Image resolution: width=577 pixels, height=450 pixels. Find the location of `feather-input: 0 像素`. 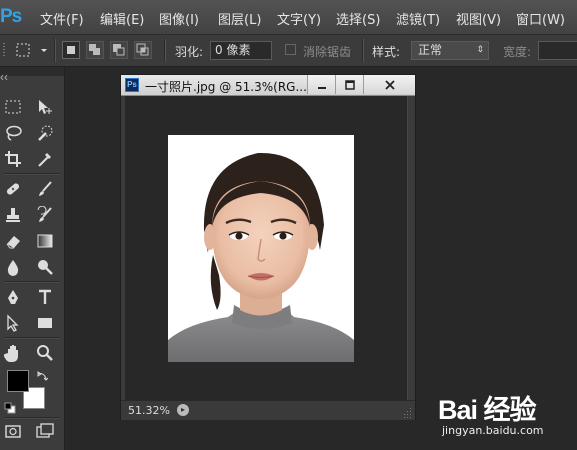

feather-input: 0 像素 is located at coordinates (241, 50).